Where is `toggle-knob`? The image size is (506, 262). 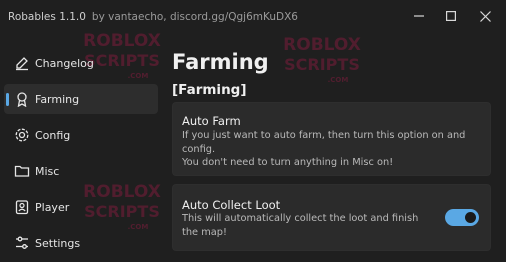 toggle-knob is located at coordinates (470, 217).